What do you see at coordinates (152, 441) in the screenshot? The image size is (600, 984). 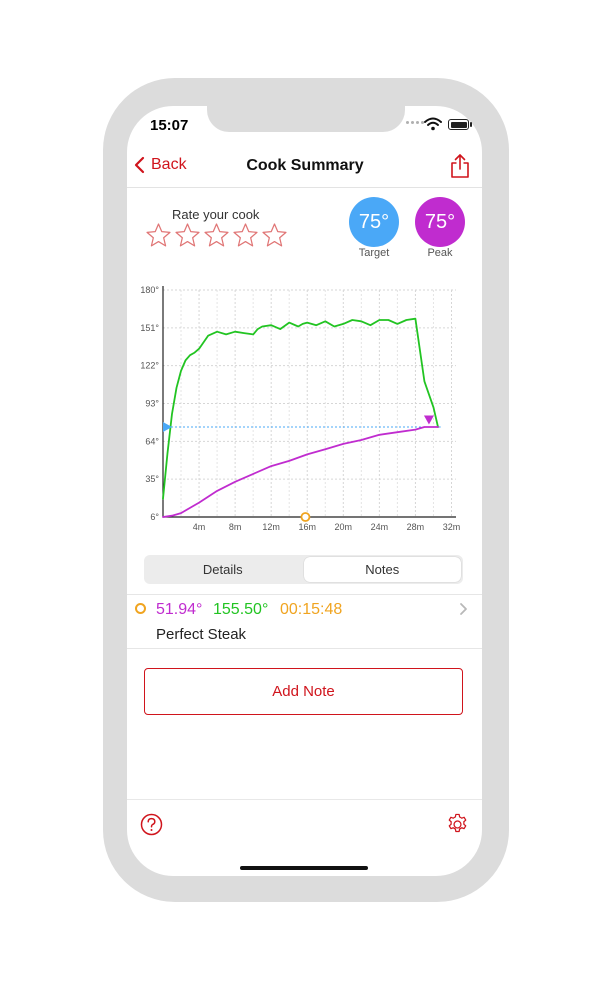 I see `y-tick-label: 64°` at bounding box center [152, 441].